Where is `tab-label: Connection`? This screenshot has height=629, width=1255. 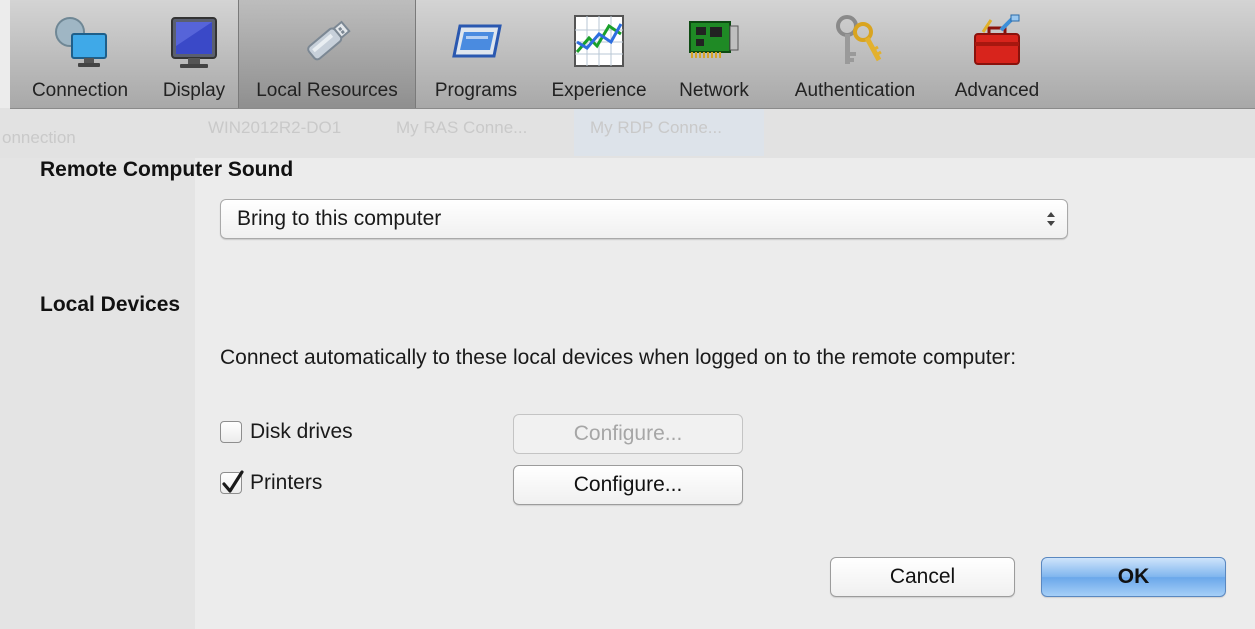
tab-label: Connection is located at coordinates (80, 90).